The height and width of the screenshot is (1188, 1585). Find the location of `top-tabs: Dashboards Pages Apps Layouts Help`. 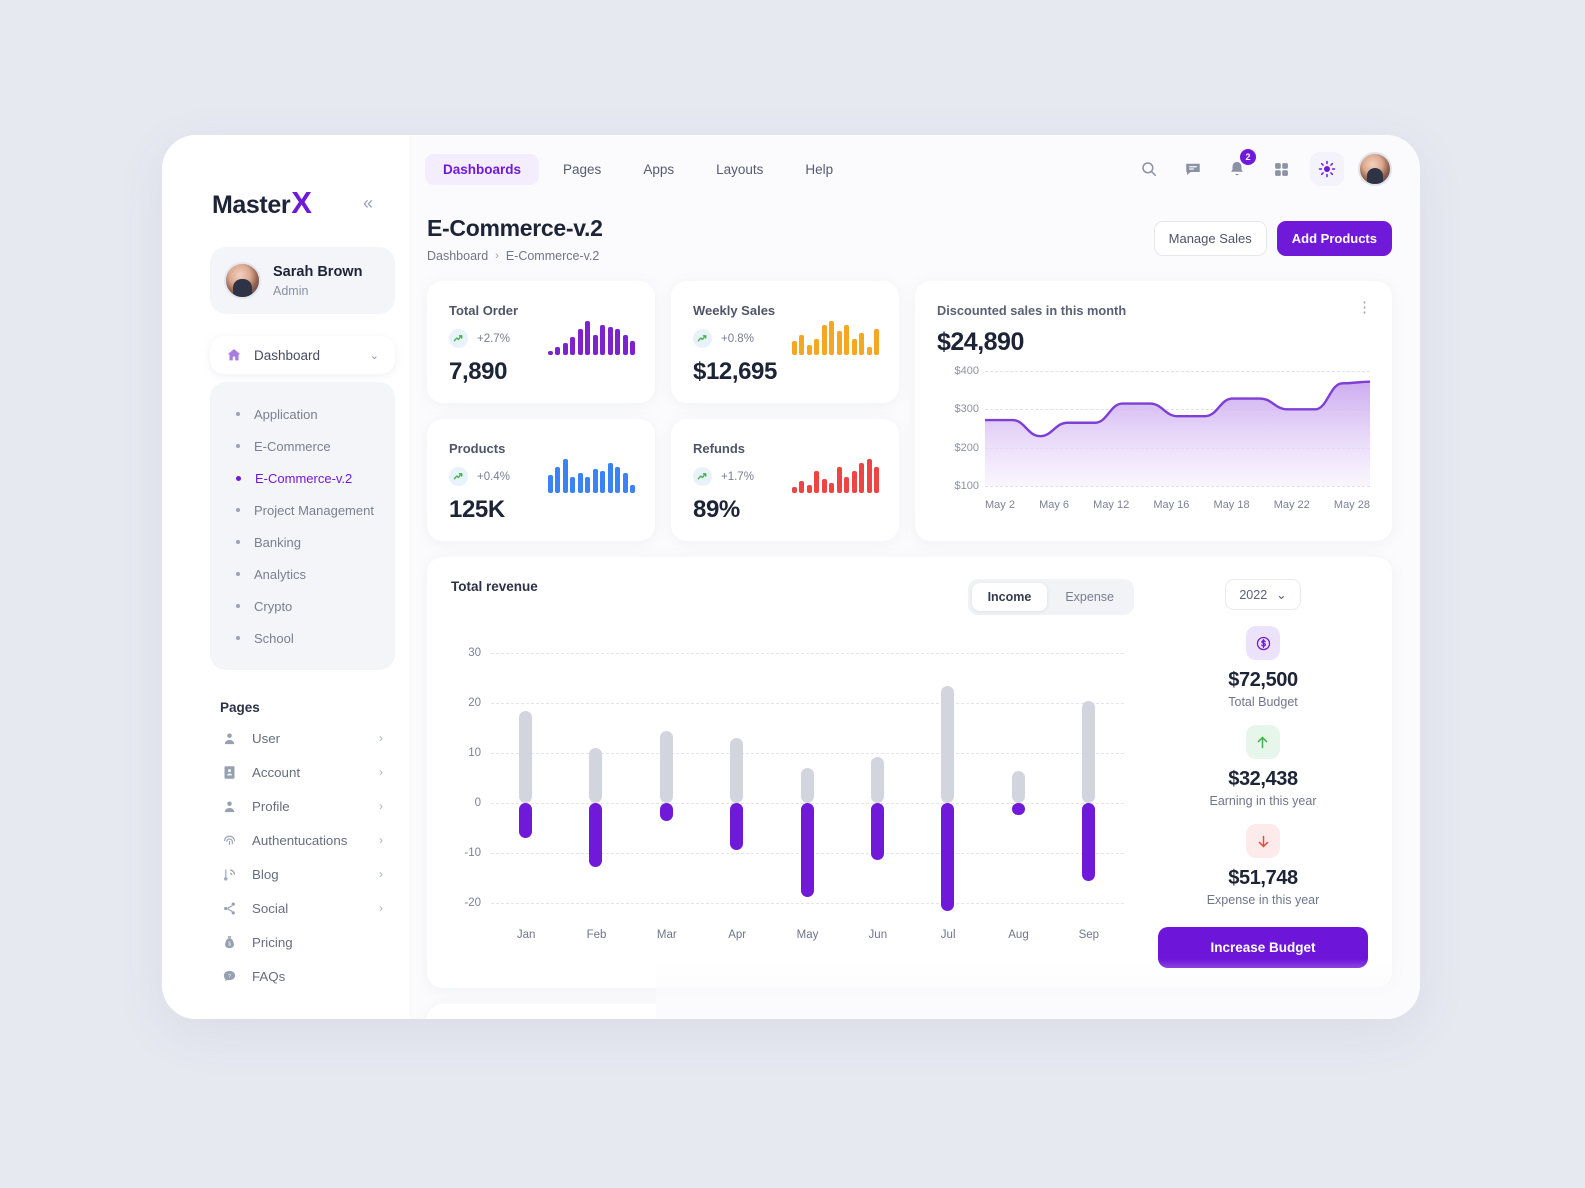

top-tabs: Dashboards Pages Apps Layouts Help is located at coordinates (779, 169).